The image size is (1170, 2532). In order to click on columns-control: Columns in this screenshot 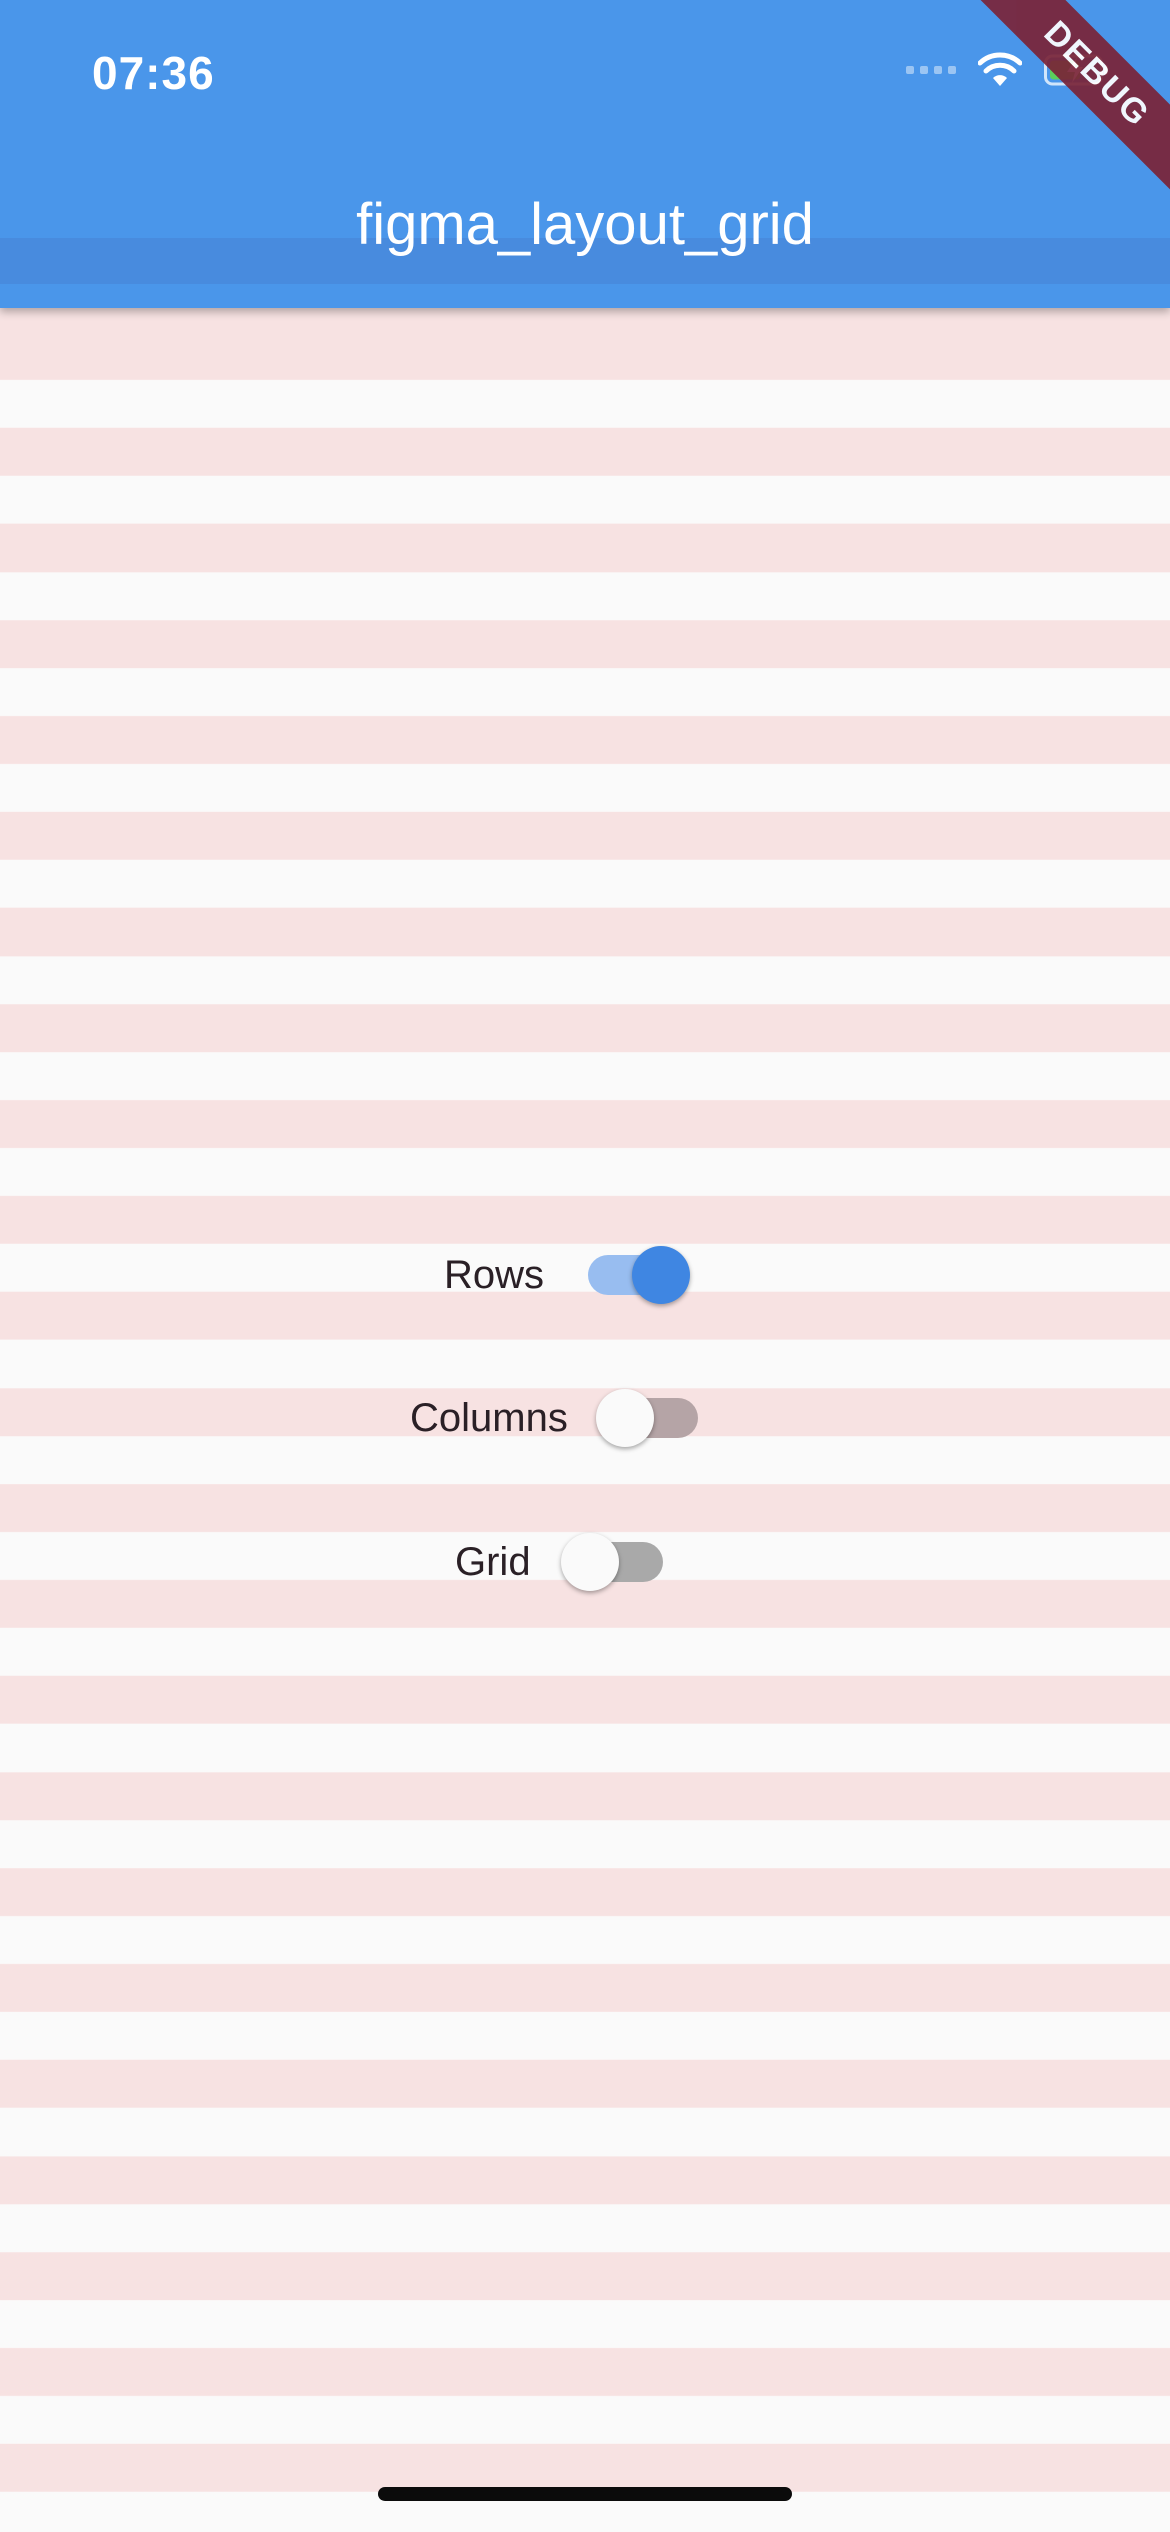, I will do `click(557, 1418)`.